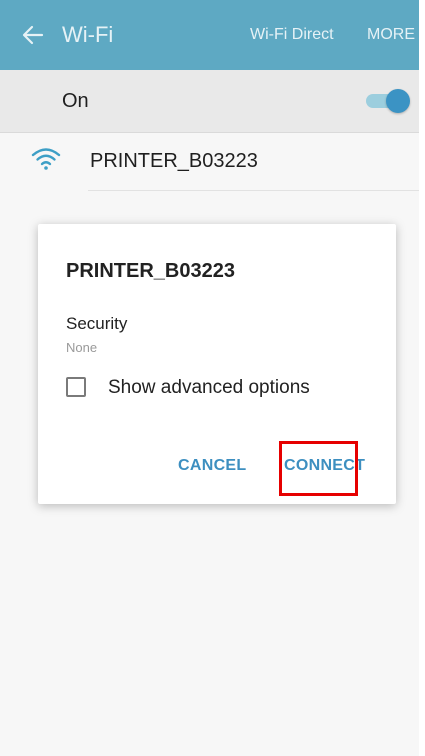 The image size is (425, 756). I want to click on connect-button: CONNECT, so click(324, 466).